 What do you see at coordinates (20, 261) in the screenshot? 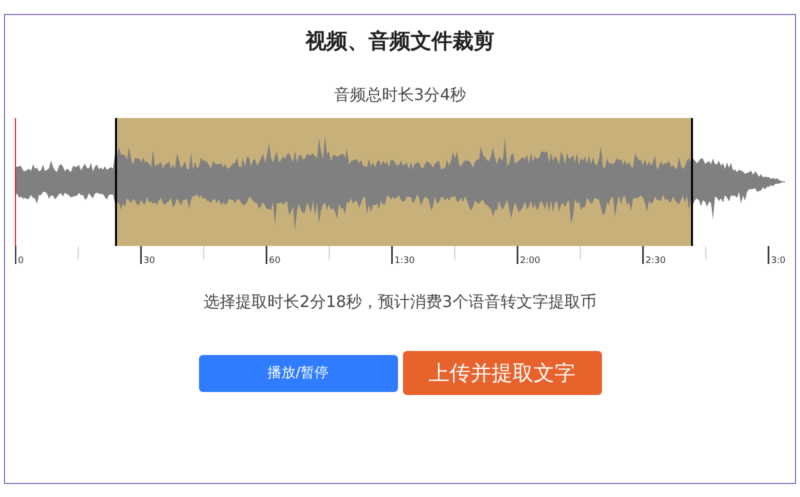
I see `tick-label: 0` at bounding box center [20, 261].